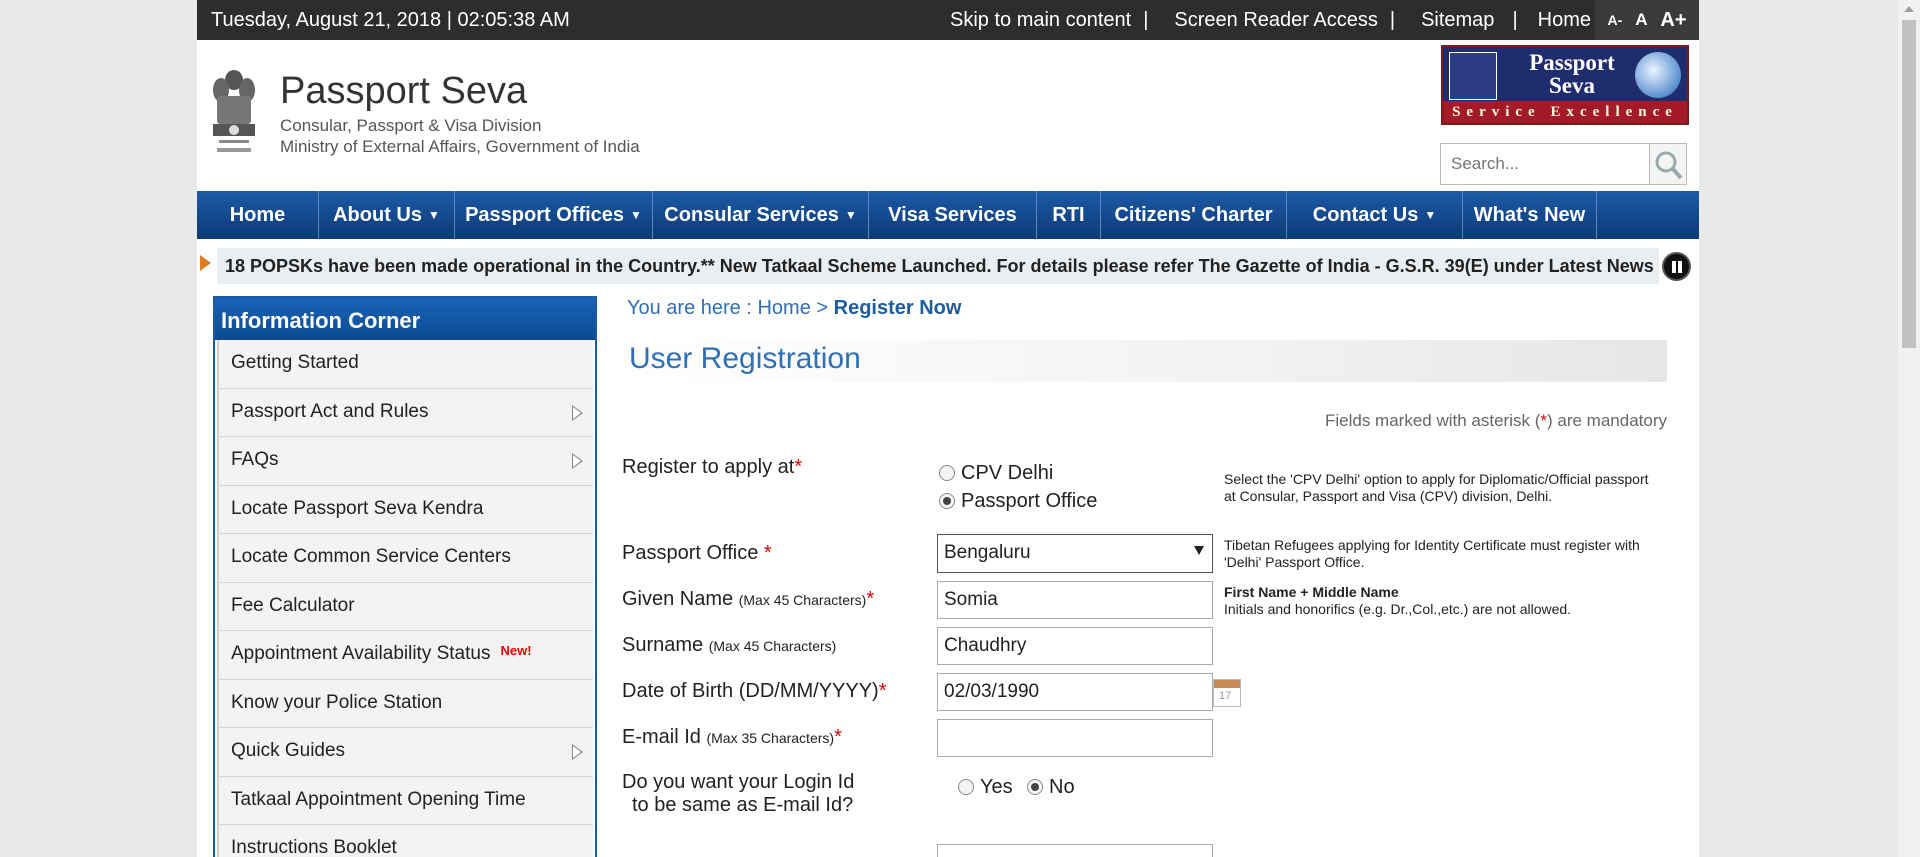 The height and width of the screenshot is (857, 1920). Describe the element at coordinates (1199, 550) in the screenshot. I see `chevron-down-icon` at that location.